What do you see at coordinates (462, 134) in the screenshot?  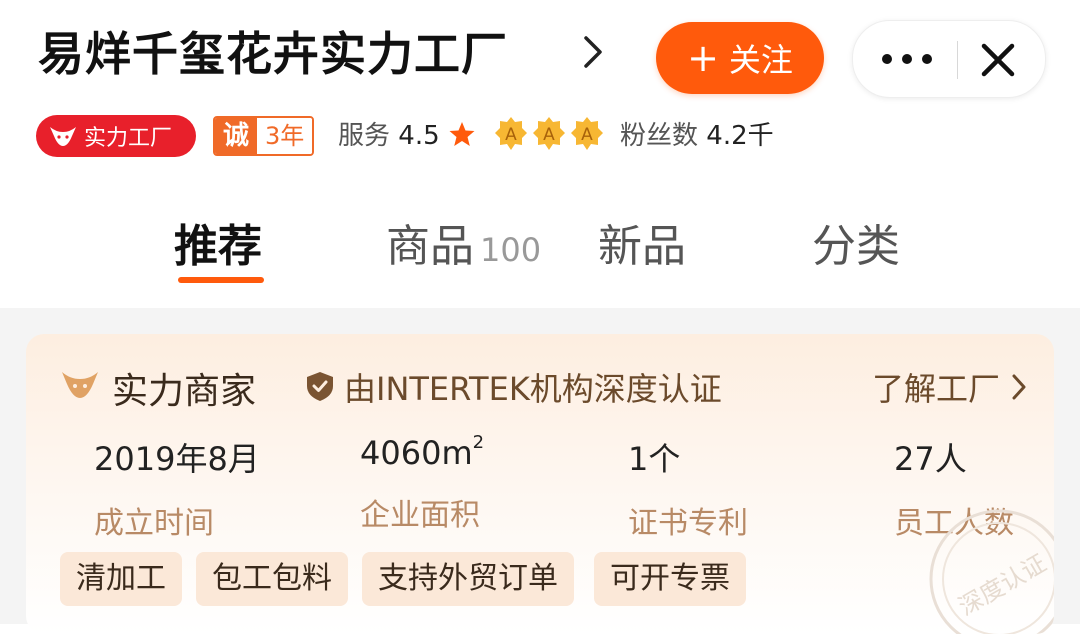 I see `star-icon` at bounding box center [462, 134].